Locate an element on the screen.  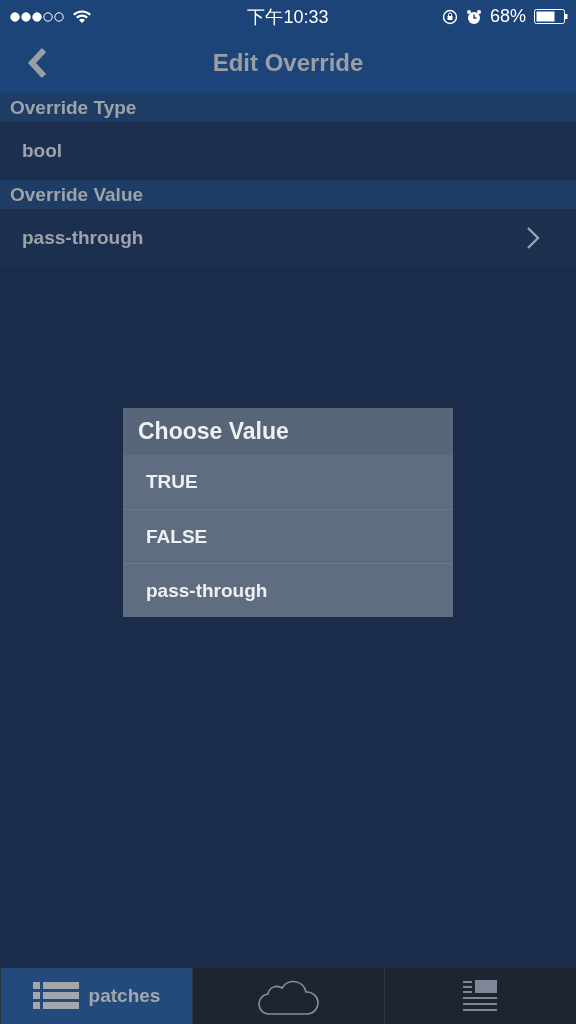
row-value: bool is located at coordinates (42, 151).